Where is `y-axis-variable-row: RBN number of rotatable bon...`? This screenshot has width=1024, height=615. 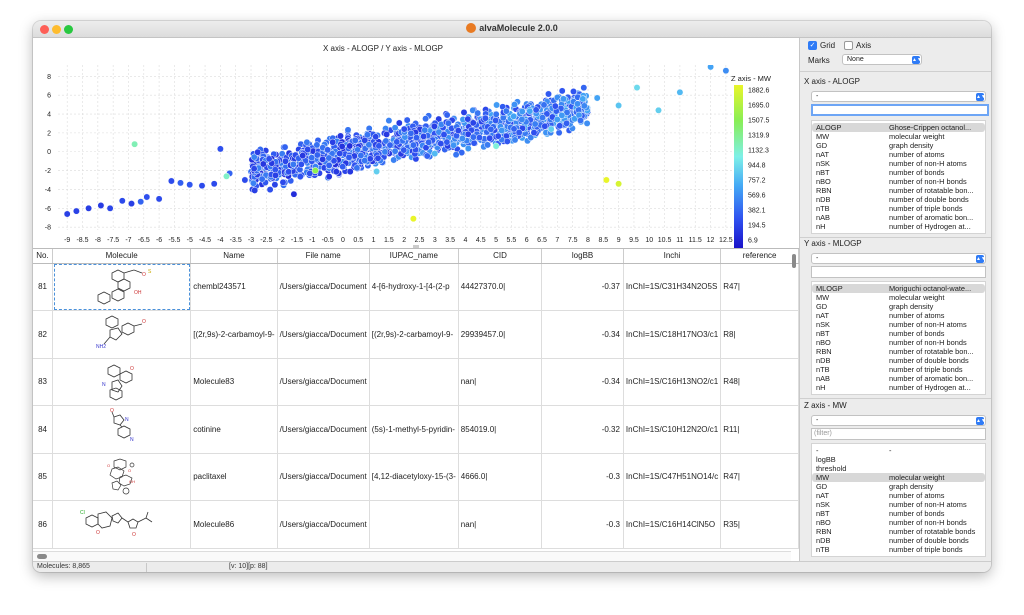 y-axis-variable-row: RBN number of rotatable bon... is located at coordinates (898, 351).